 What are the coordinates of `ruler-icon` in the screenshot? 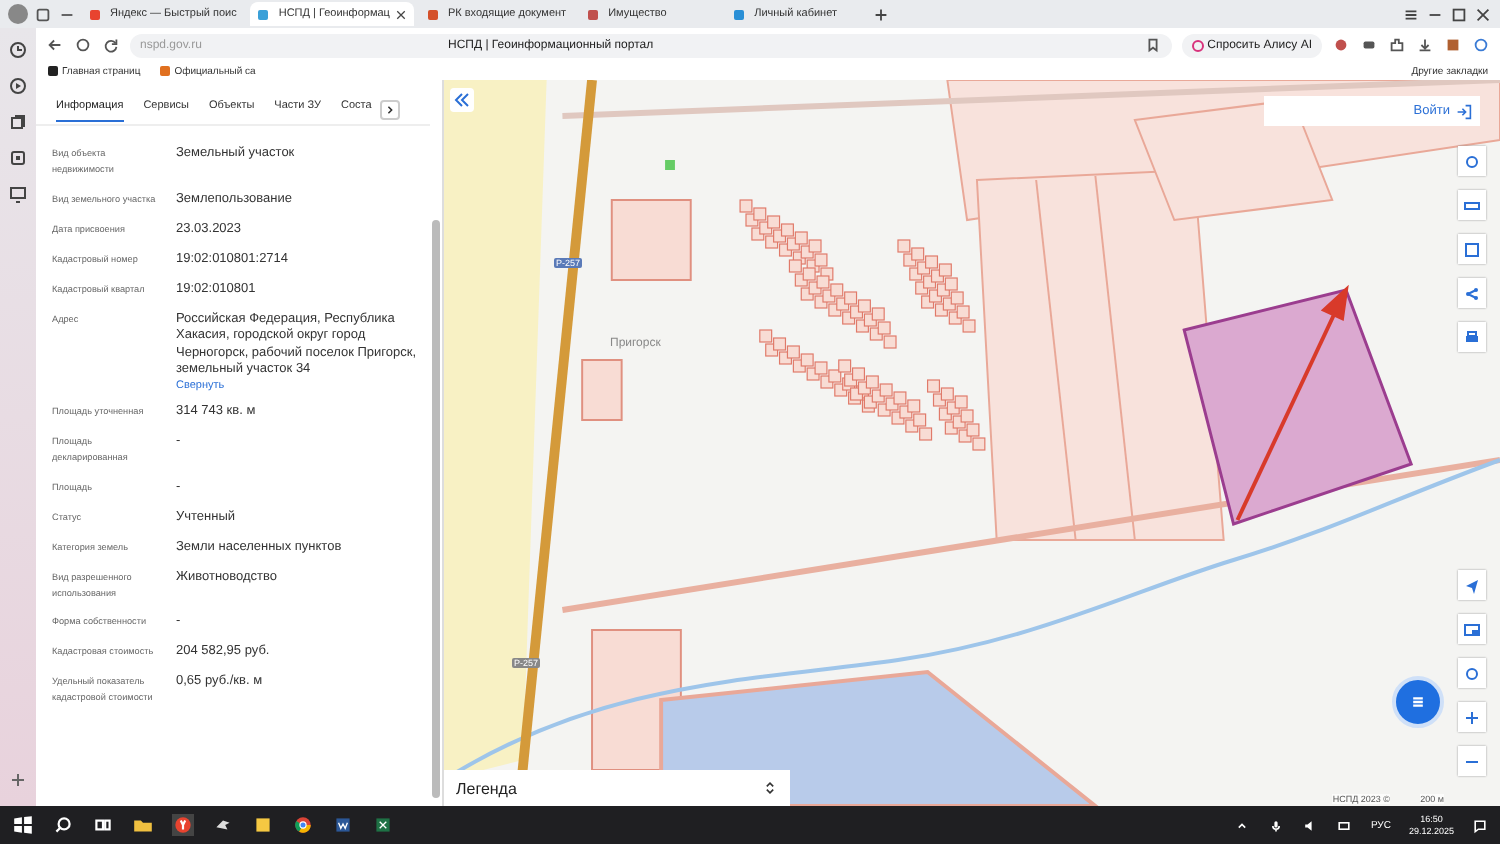 It's located at (1472, 205).